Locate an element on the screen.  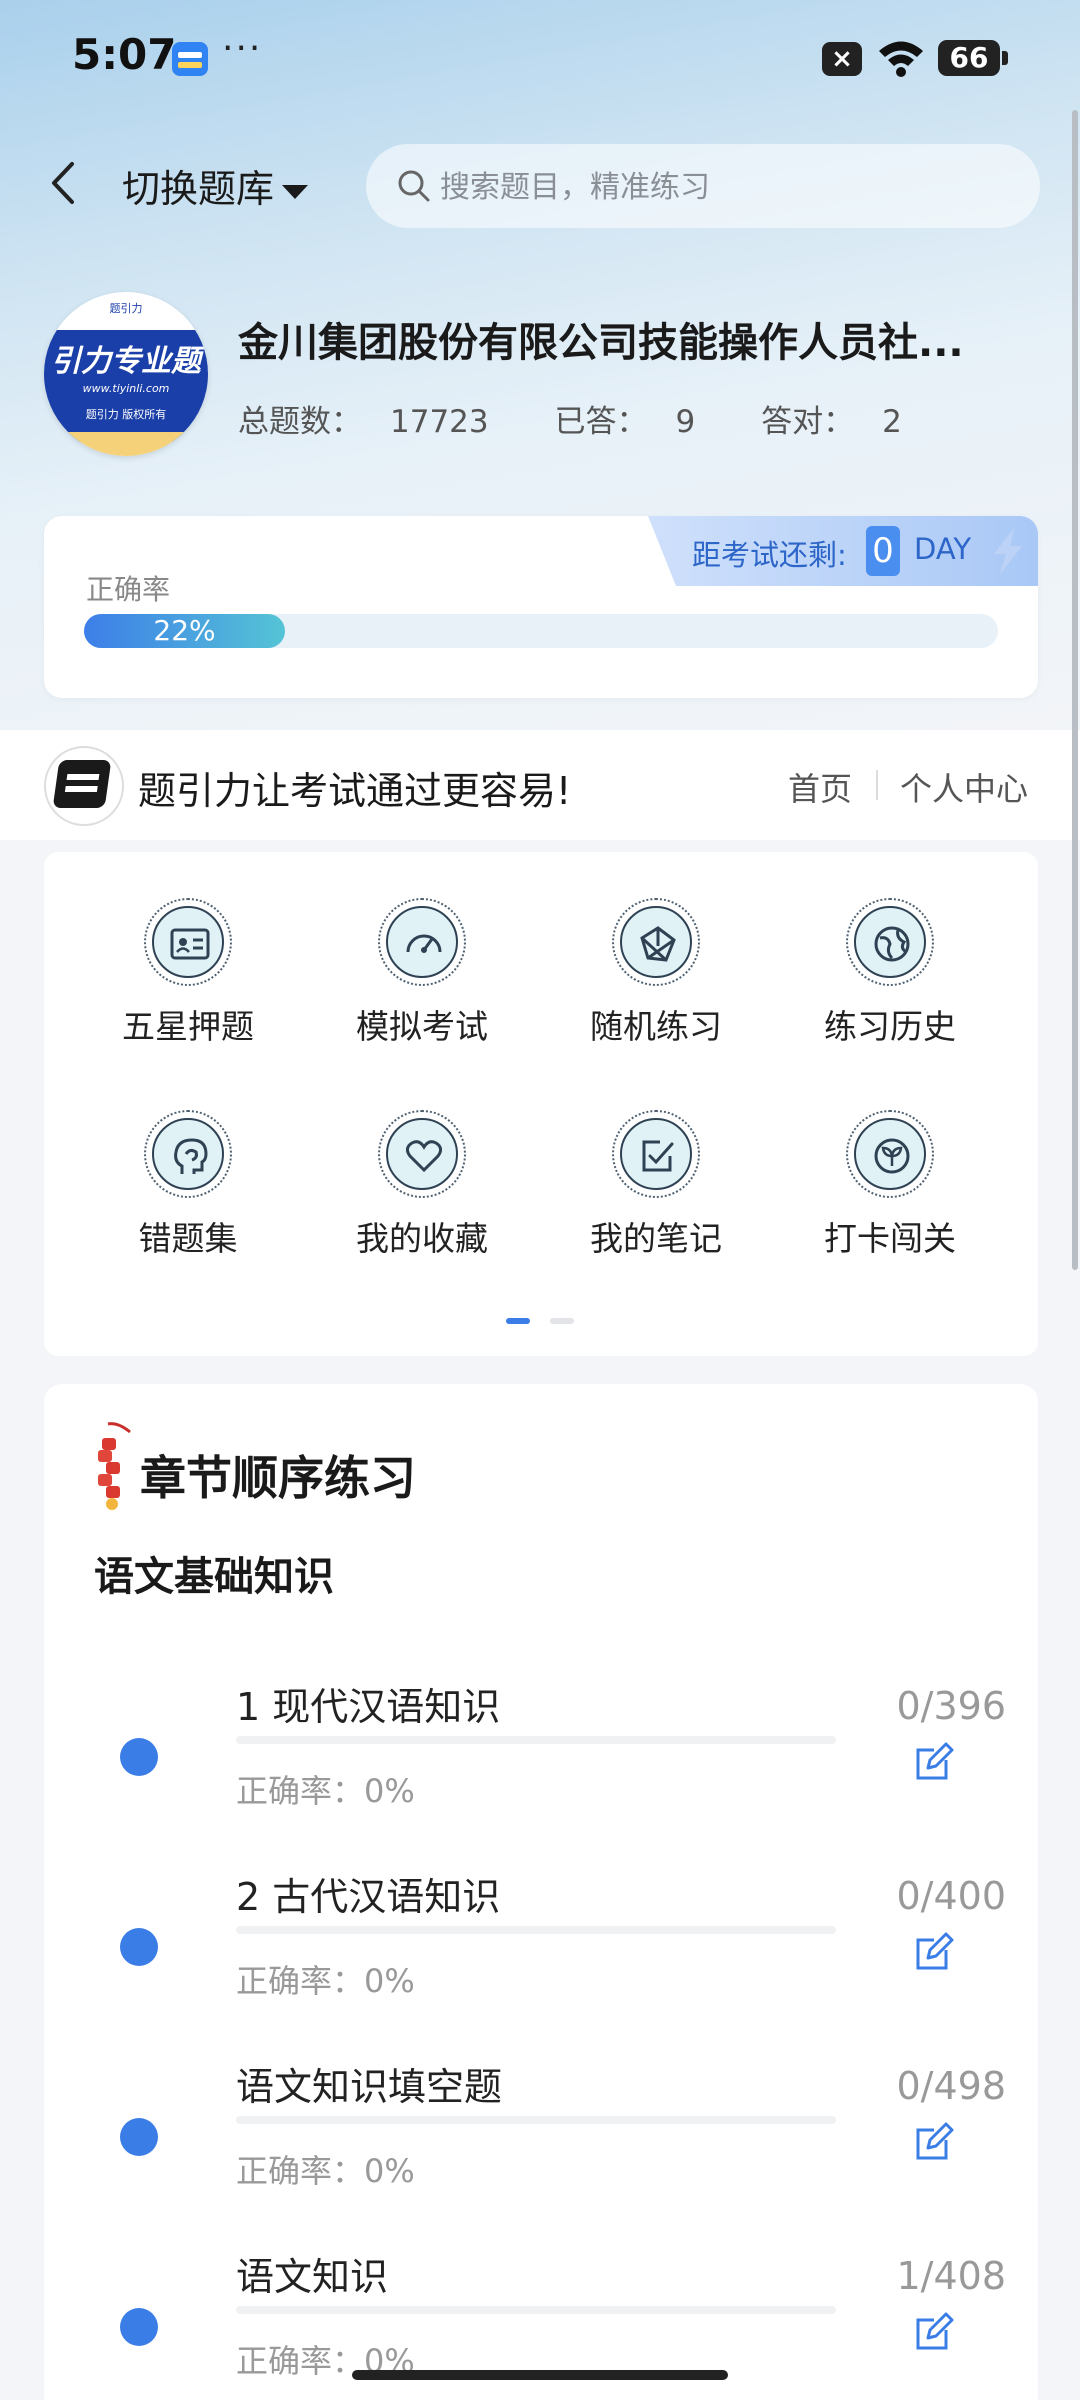
tiyinli-logo-icon is located at coordinates (84, 786).